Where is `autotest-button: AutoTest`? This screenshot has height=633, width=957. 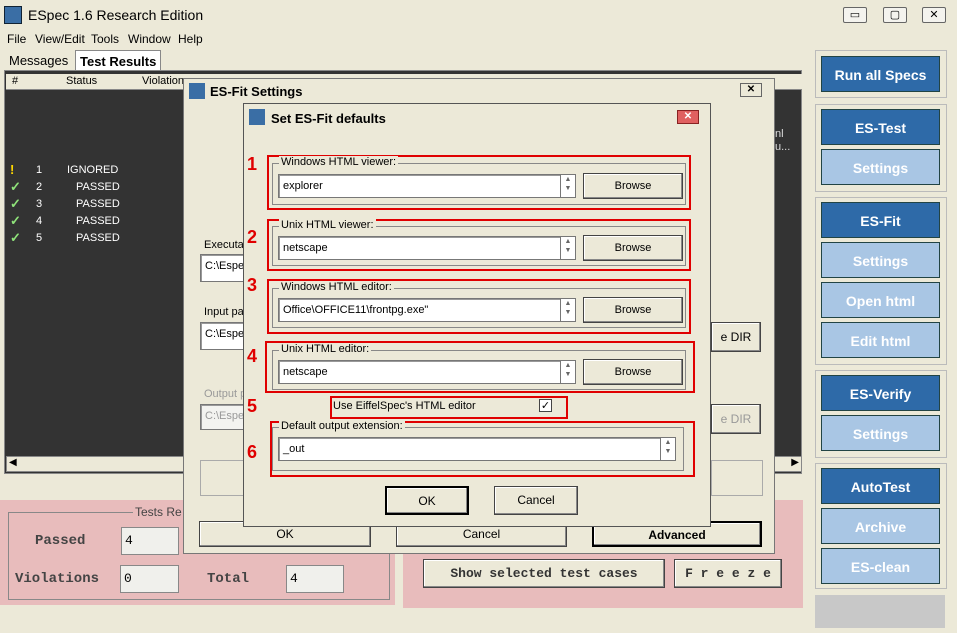 autotest-button: AutoTest is located at coordinates (880, 486).